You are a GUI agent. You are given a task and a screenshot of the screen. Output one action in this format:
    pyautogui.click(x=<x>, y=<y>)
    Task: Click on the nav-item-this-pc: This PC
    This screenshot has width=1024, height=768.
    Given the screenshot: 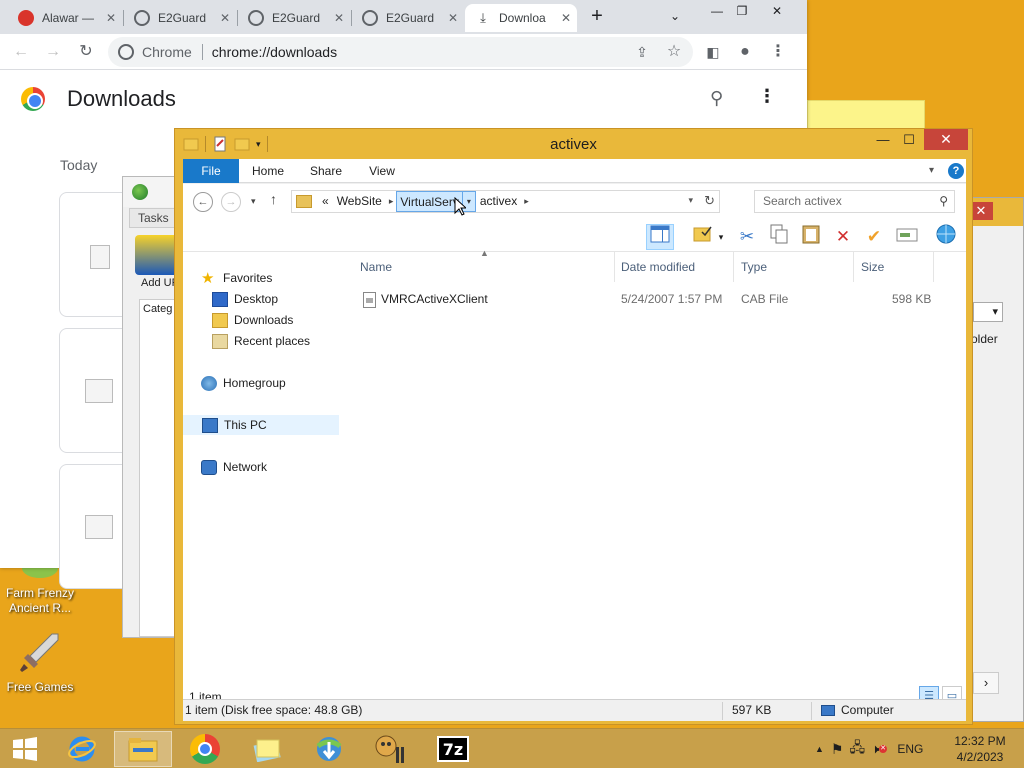 What is the action you would take?
    pyautogui.click(x=261, y=425)
    